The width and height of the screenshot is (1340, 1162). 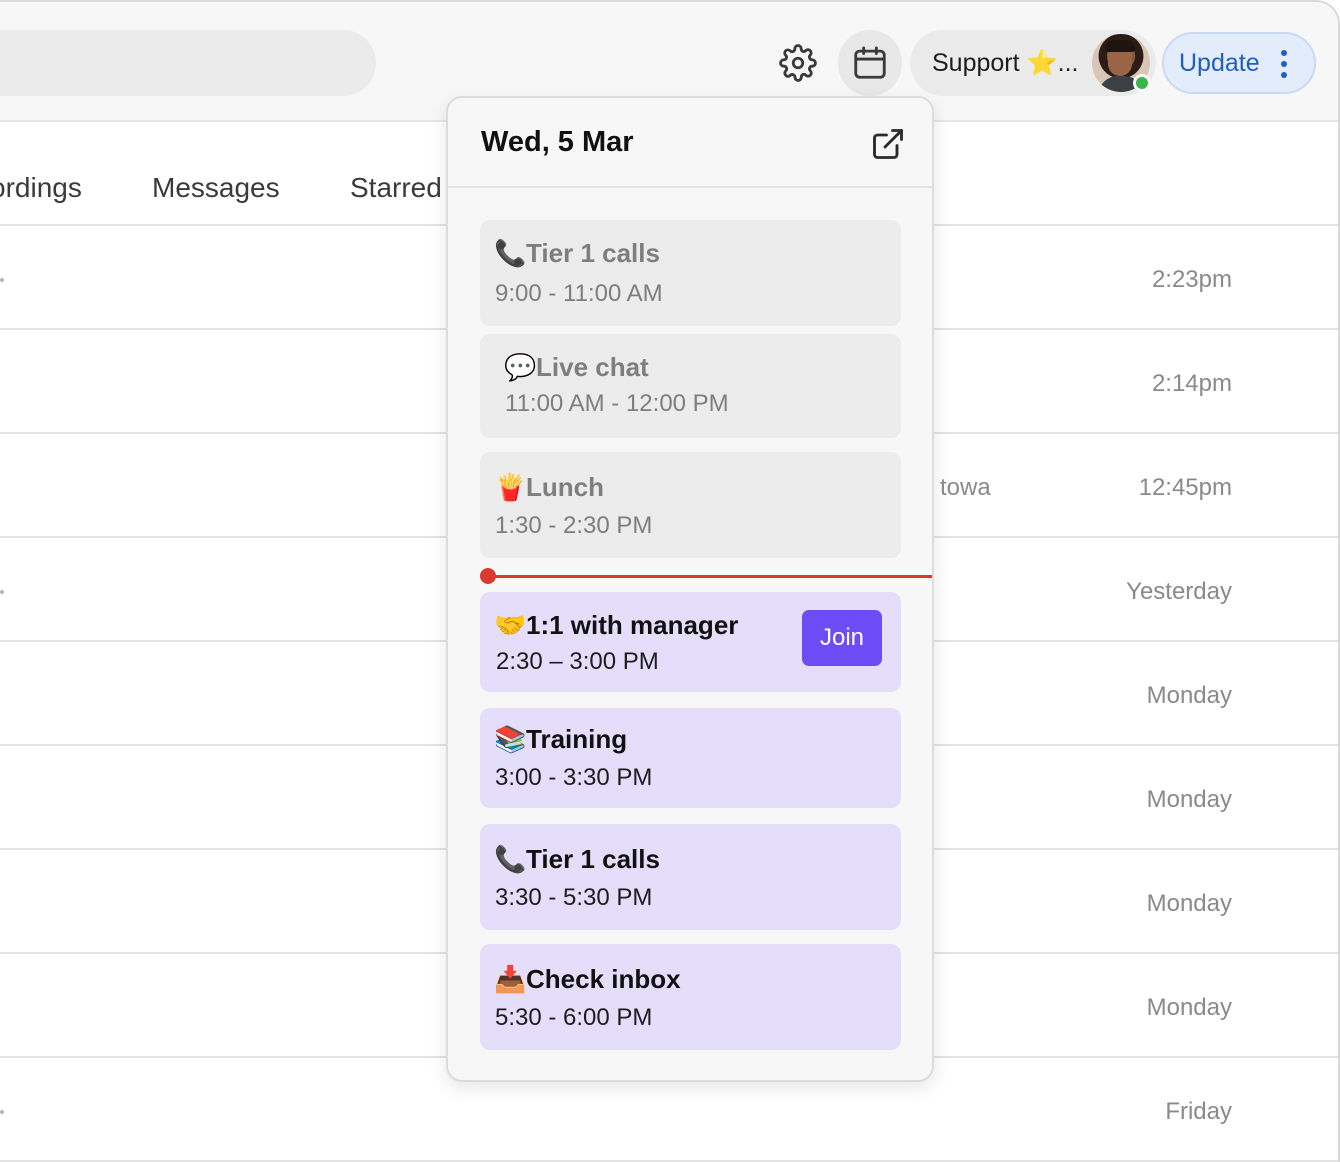 I want to click on event-title: 💬Live chat, so click(x=576, y=367).